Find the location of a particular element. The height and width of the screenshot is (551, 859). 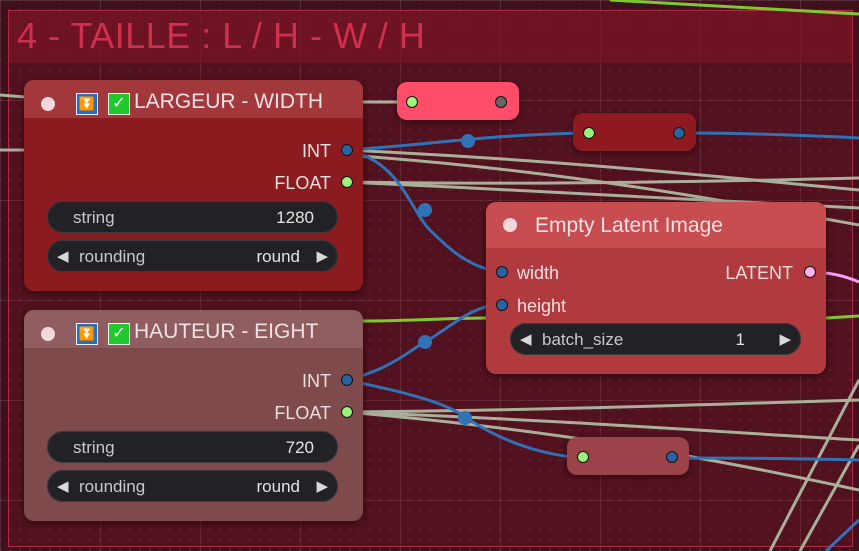

height-int-label: INT is located at coordinates (316, 381).